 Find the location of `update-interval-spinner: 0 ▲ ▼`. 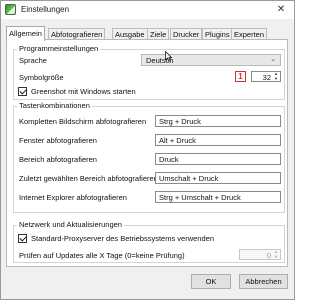

update-interval-spinner: 0 ▲ ▼ is located at coordinates (260, 254).